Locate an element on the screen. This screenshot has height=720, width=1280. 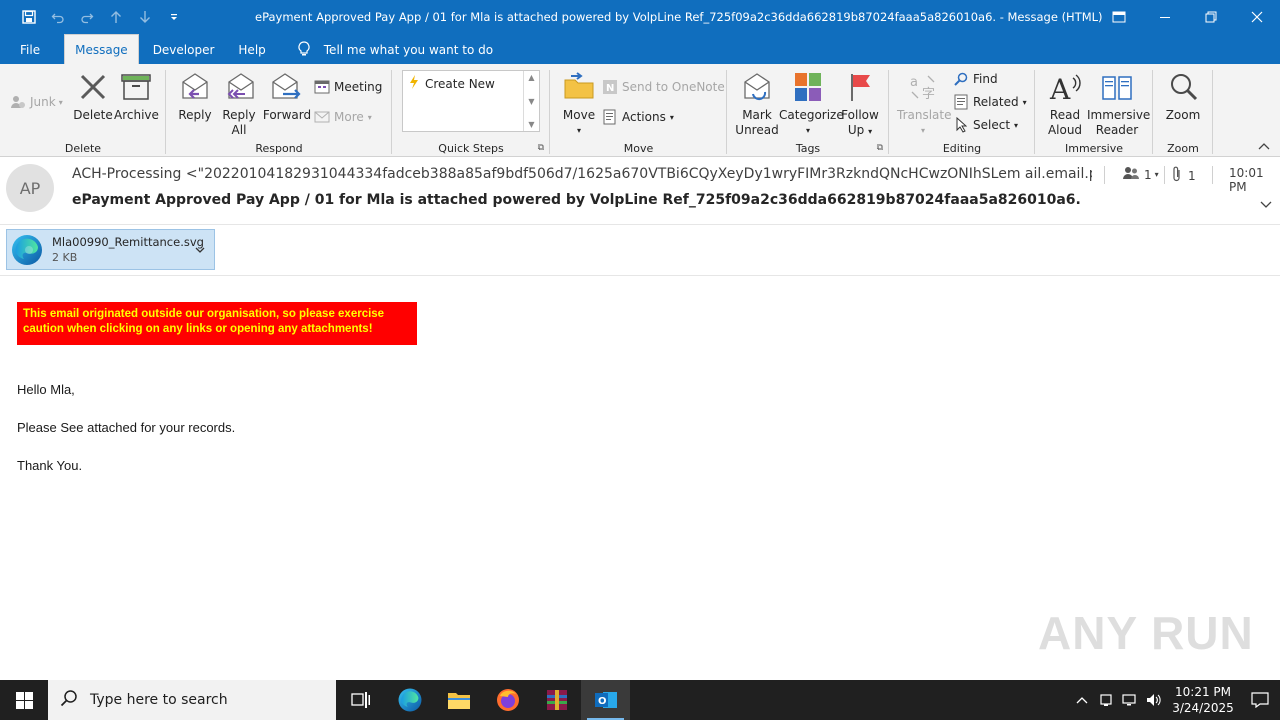
taskbar-outlook: O is located at coordinates (605, 700).